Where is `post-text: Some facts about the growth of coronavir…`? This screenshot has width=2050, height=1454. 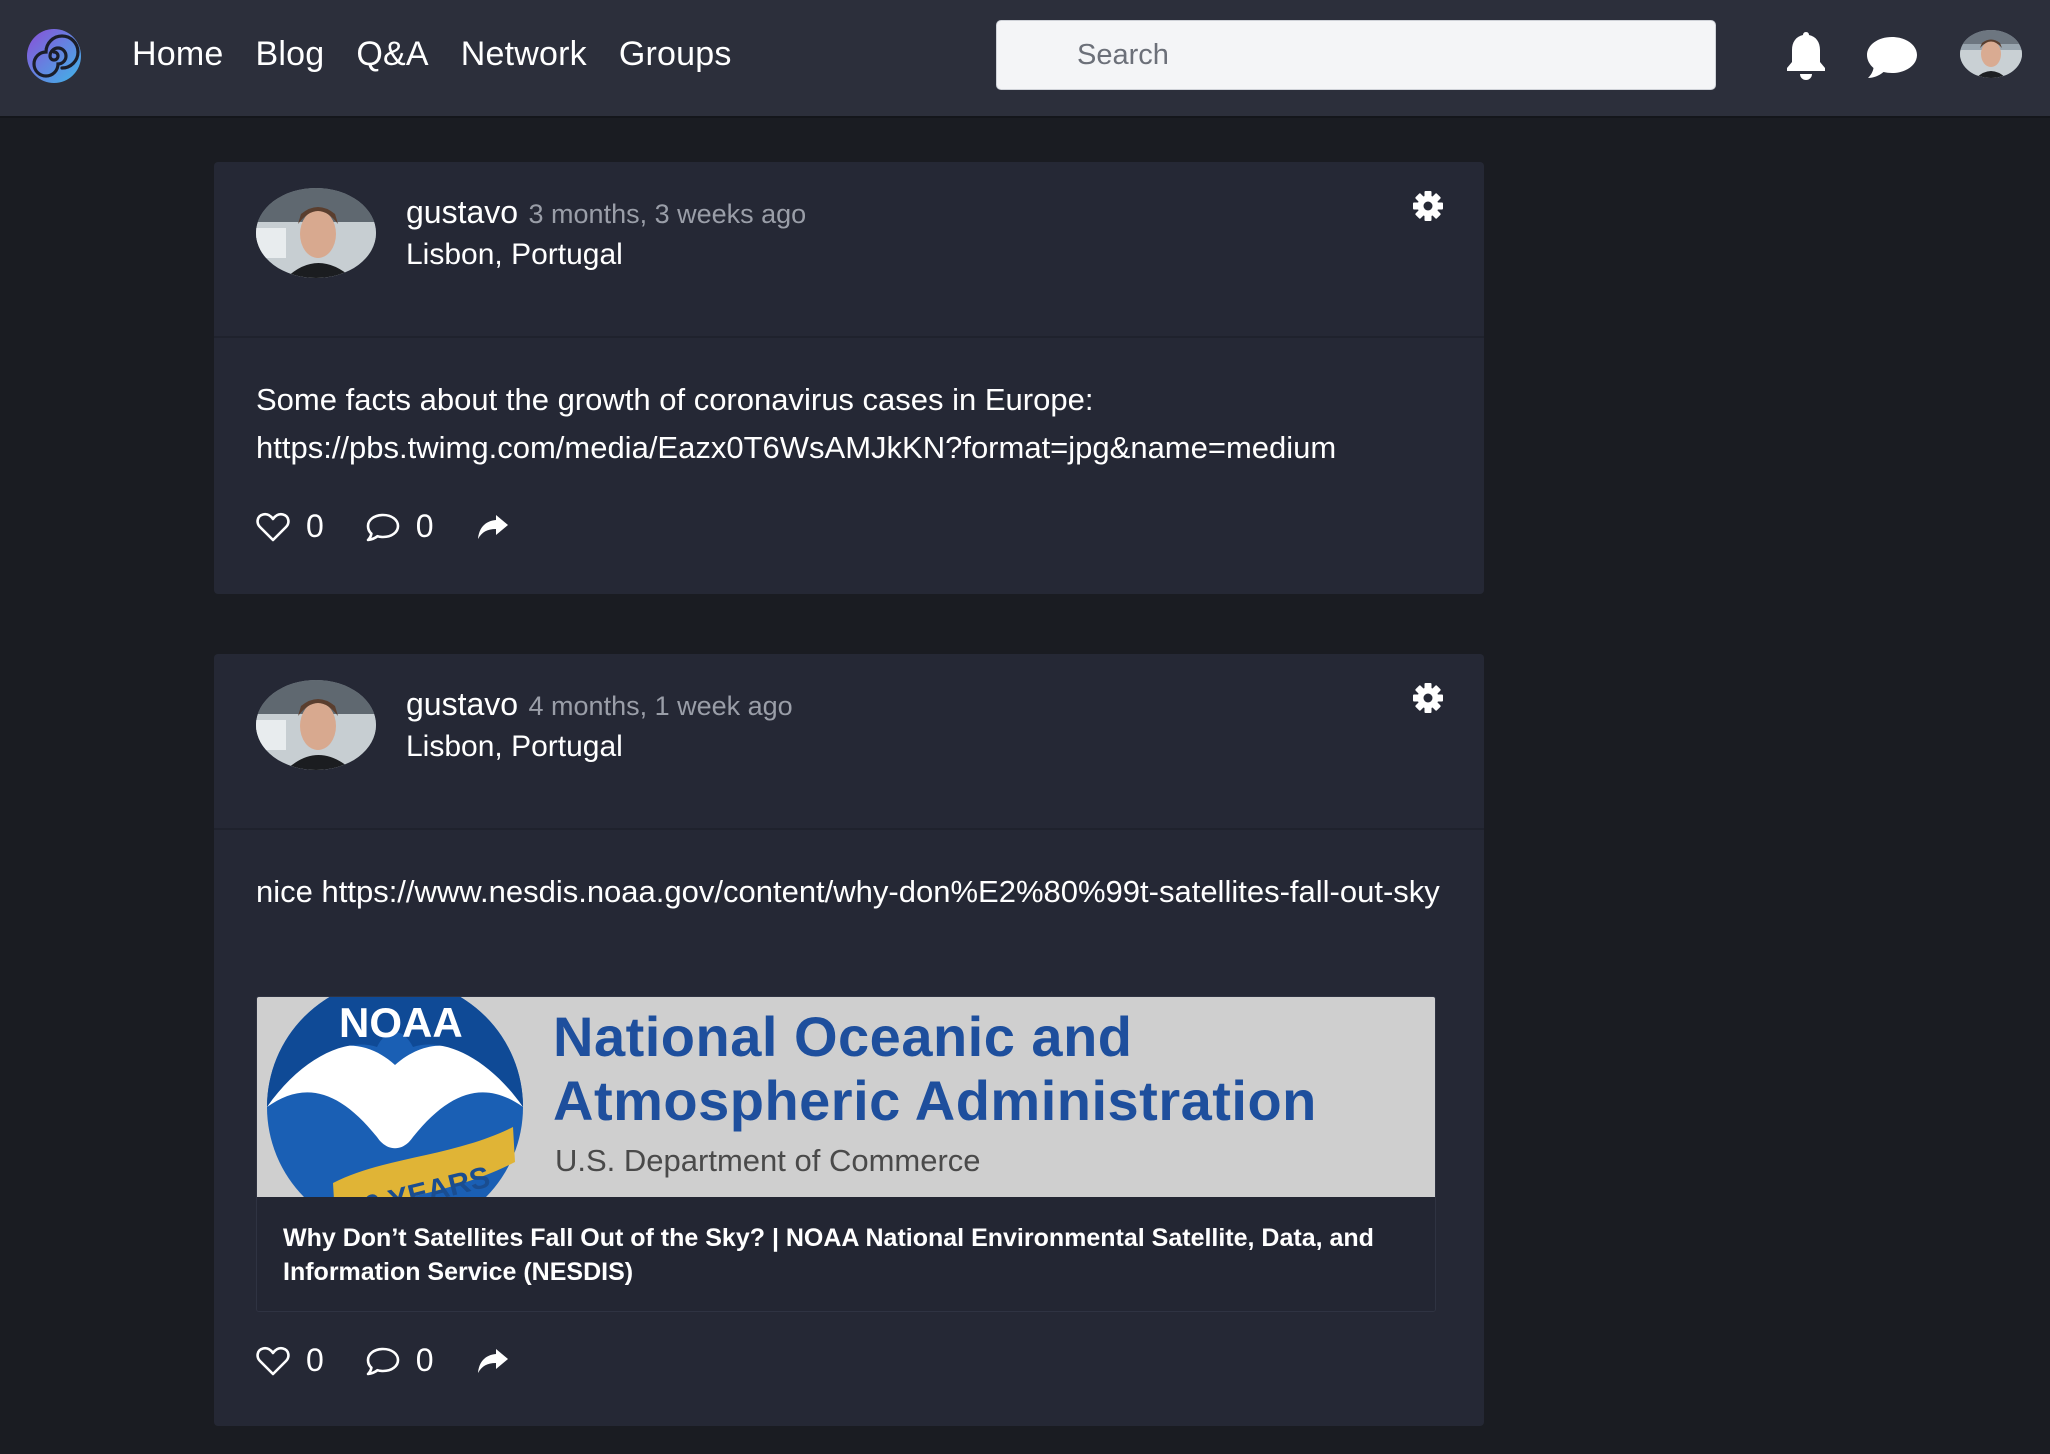 post-text: Some facts about the growth of coronavir… is located at coordinates (796, 423).